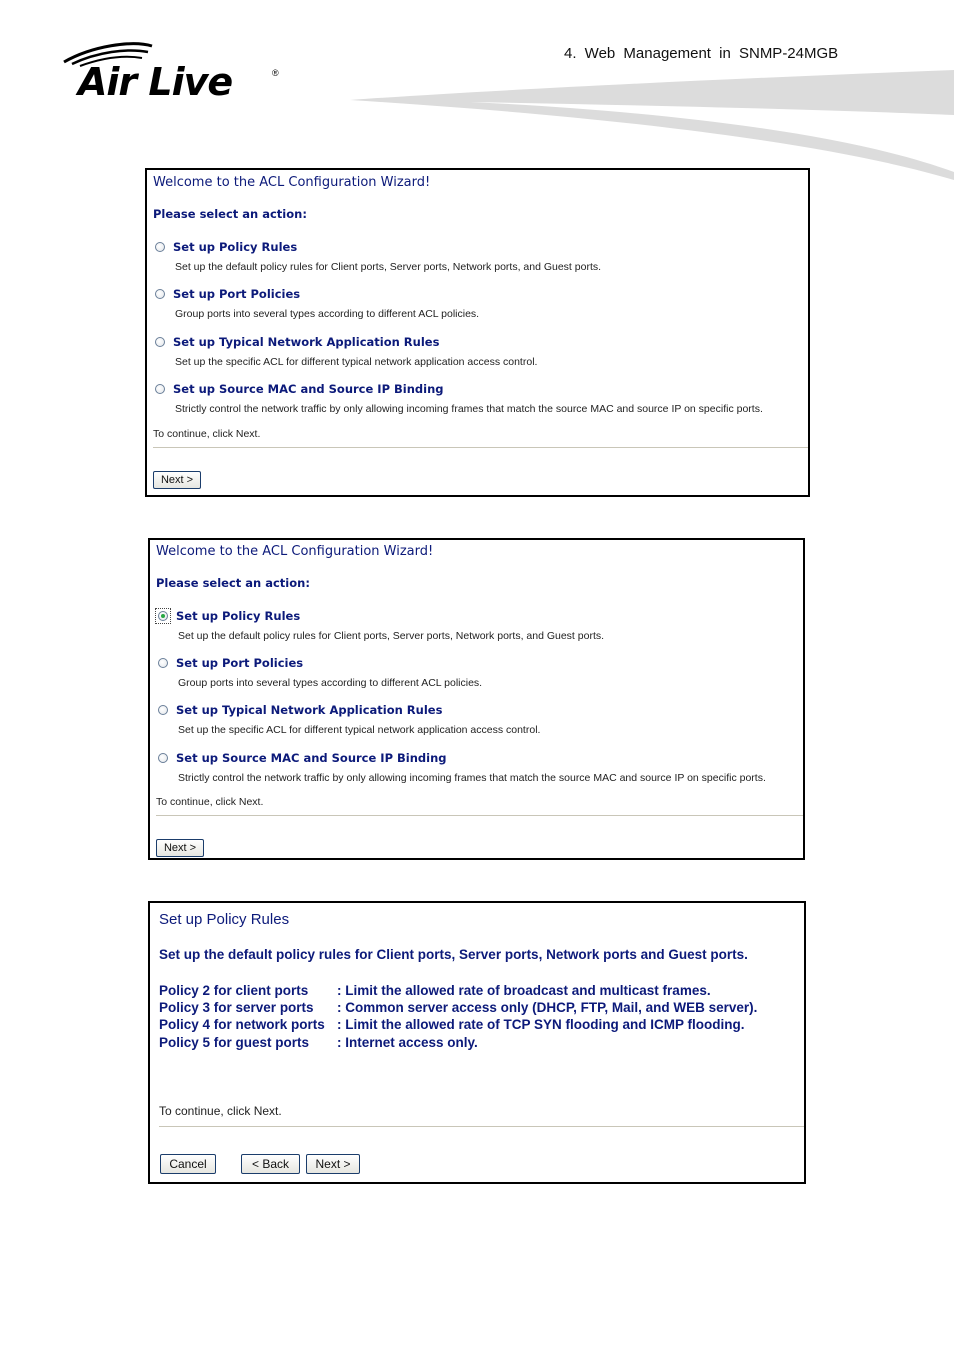  What do you see at coordinates (275, 73) in the screenshot?
I see `registered-mark: ®` at bounding box center [275, 73].